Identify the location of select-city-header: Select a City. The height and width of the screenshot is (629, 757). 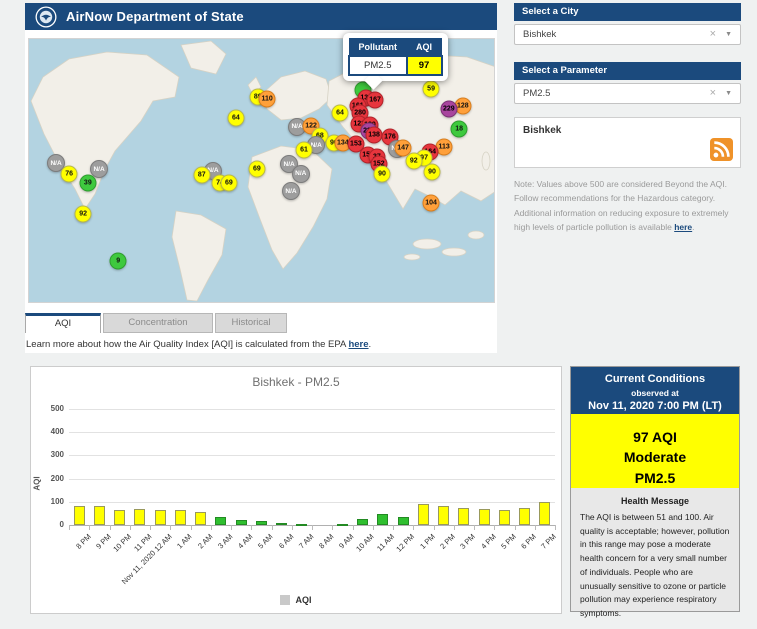
(627, 12).